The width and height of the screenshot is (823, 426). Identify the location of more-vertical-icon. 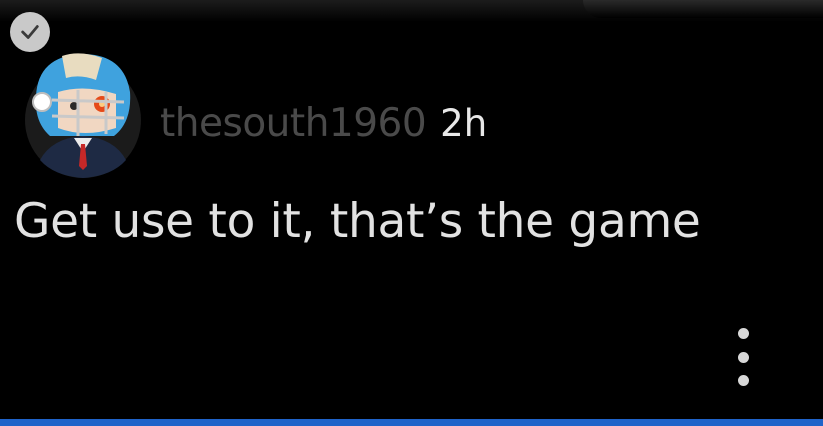
(743, 357).